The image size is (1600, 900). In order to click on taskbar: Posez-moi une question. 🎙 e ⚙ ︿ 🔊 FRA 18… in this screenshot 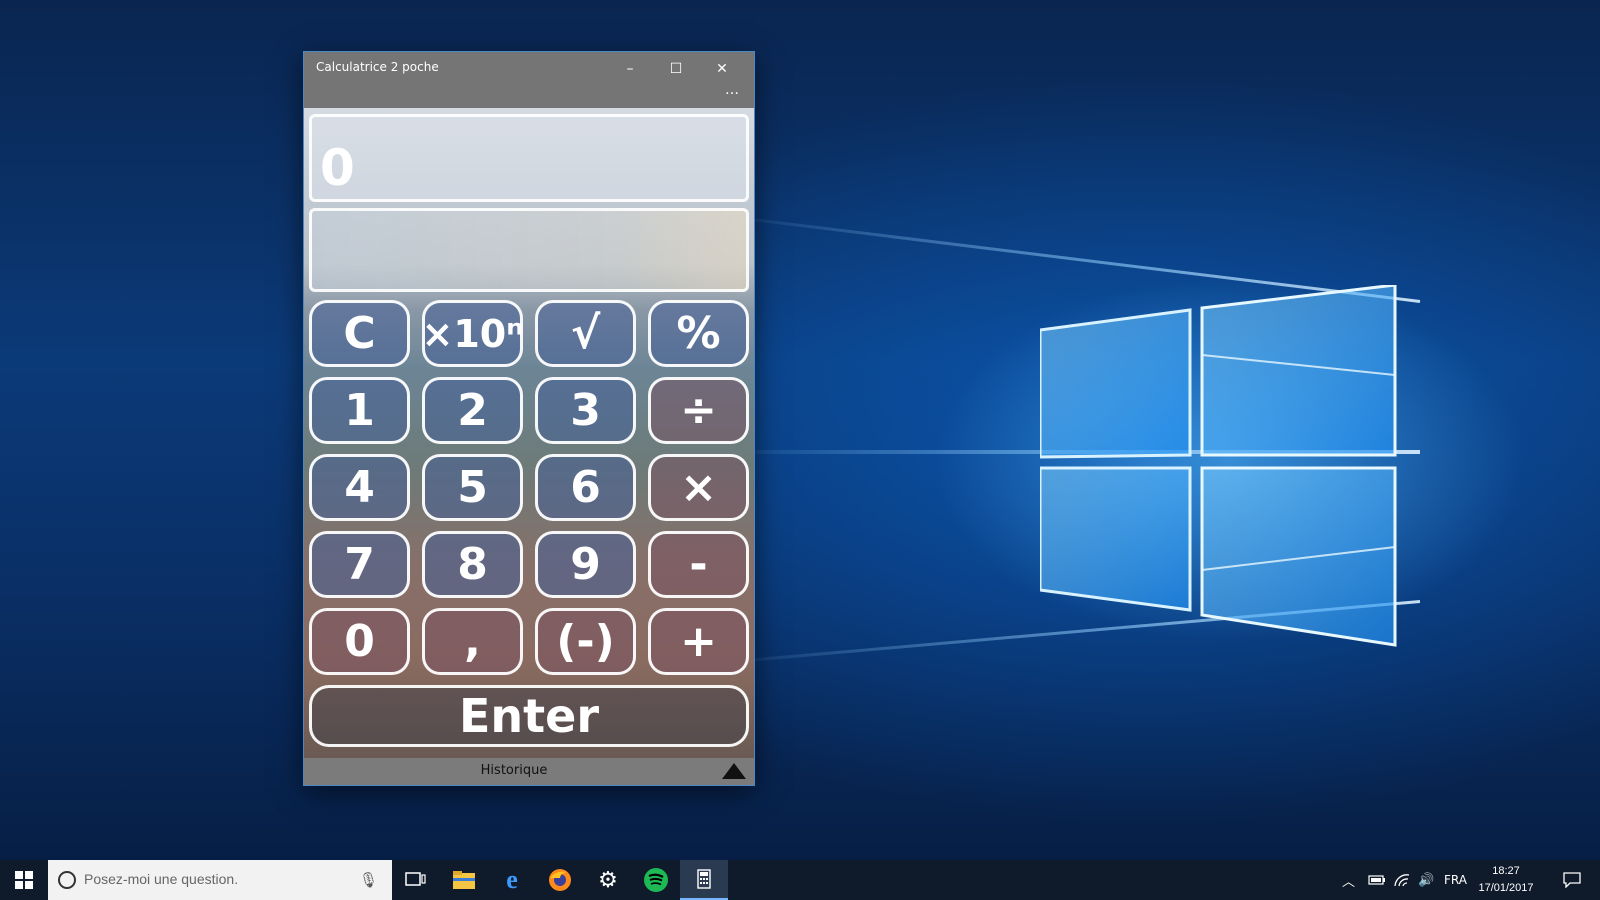, I will do `click(800, 880)`.